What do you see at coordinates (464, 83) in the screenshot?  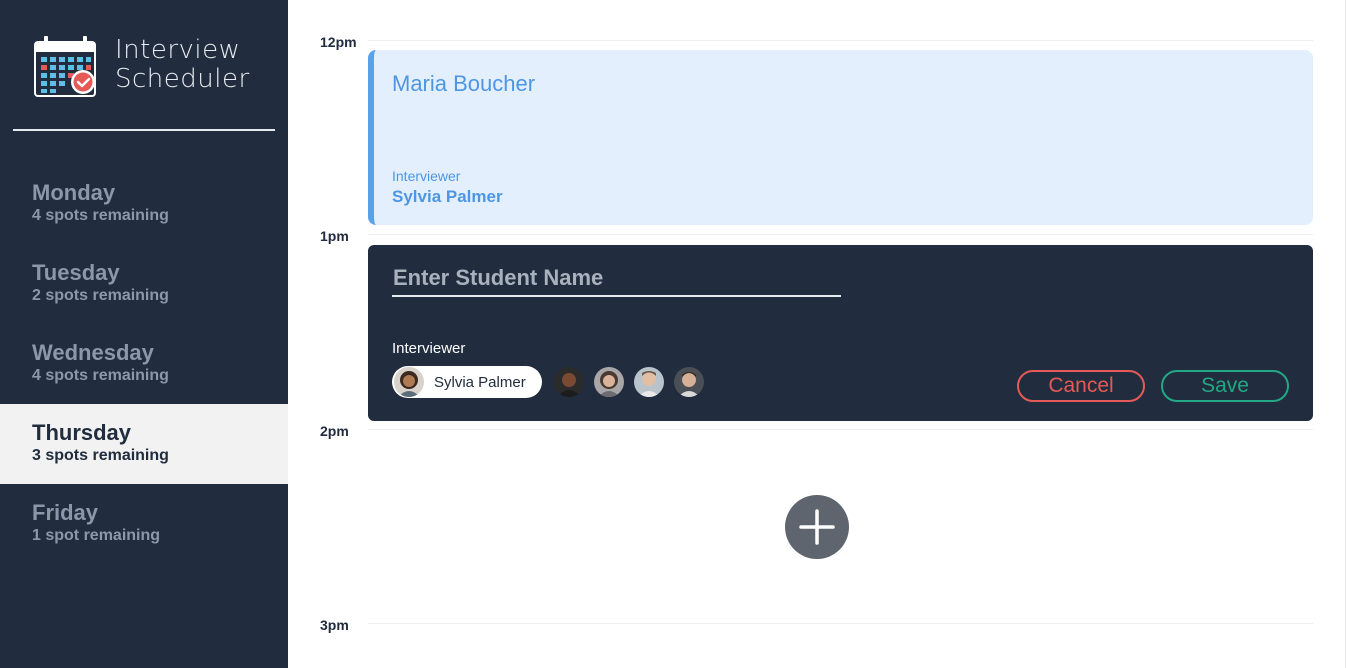 I see `appointment-student-name: Maria Boucher` at bounding box center [464, 83].